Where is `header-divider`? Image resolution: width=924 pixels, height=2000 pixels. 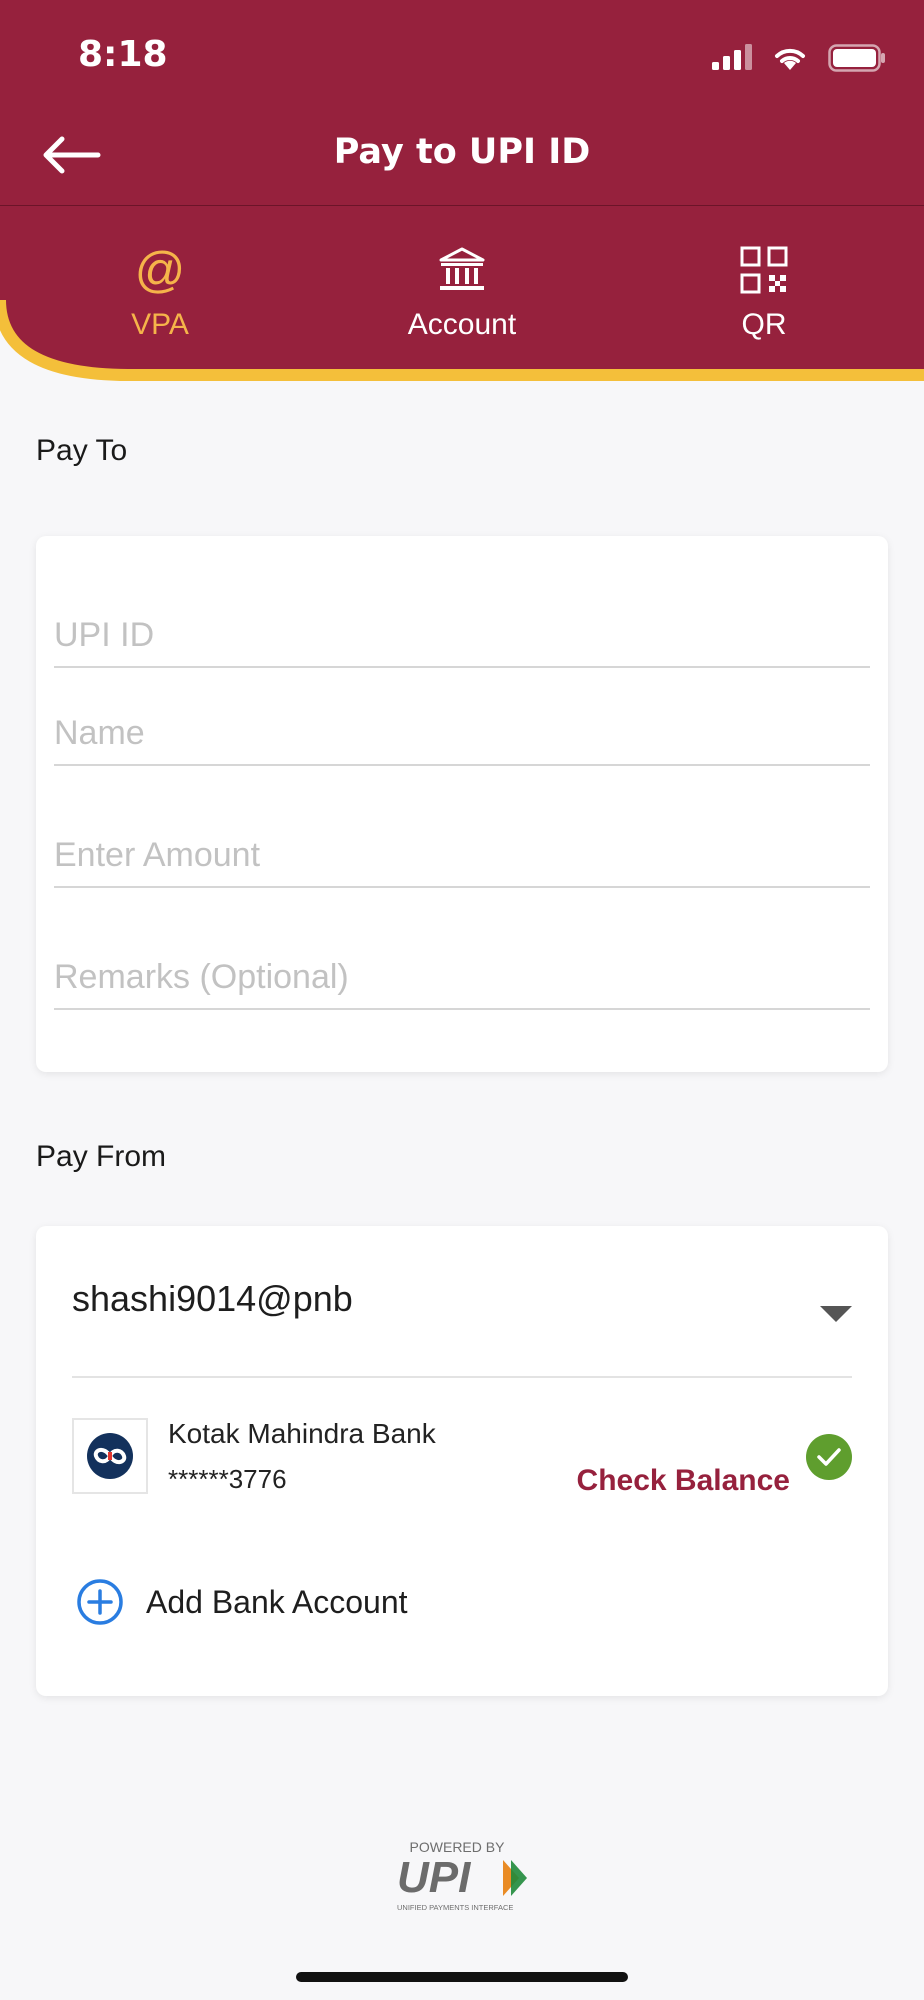 header-divider is located at coordinates (462, 205).